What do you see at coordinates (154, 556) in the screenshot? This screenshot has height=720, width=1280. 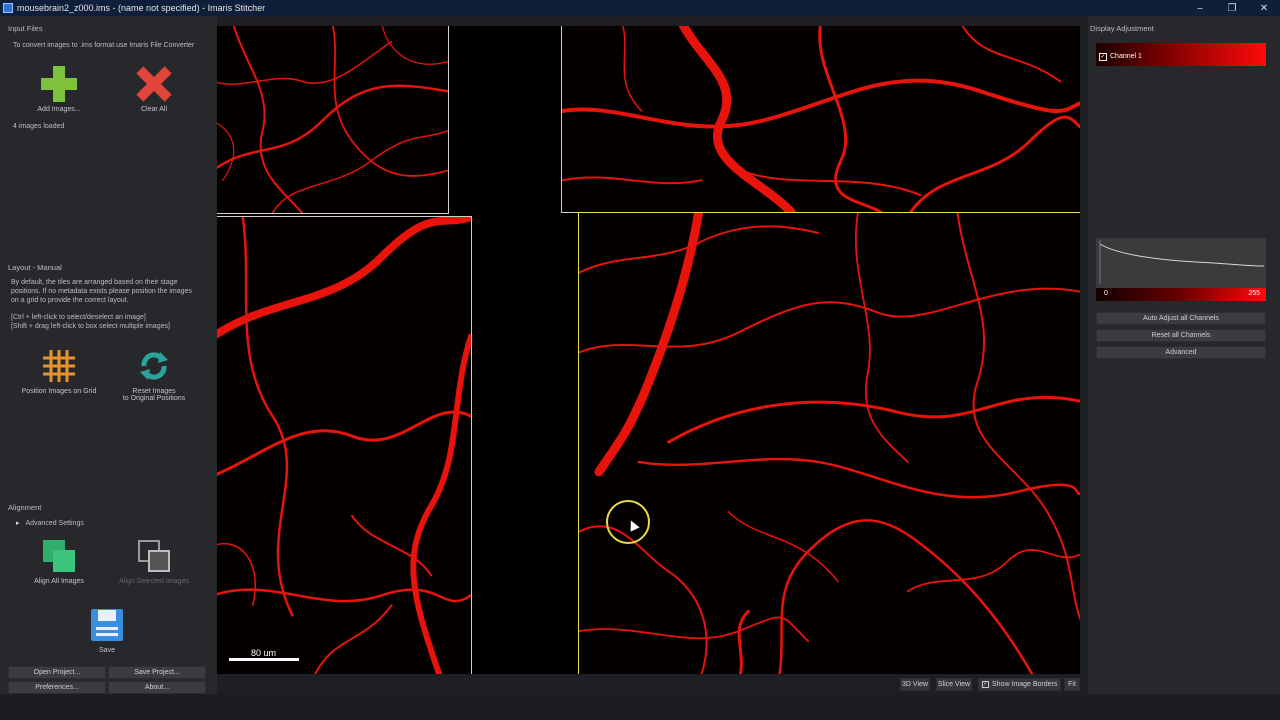 I see `align-selected-icon` at bounding box center [154, 556].